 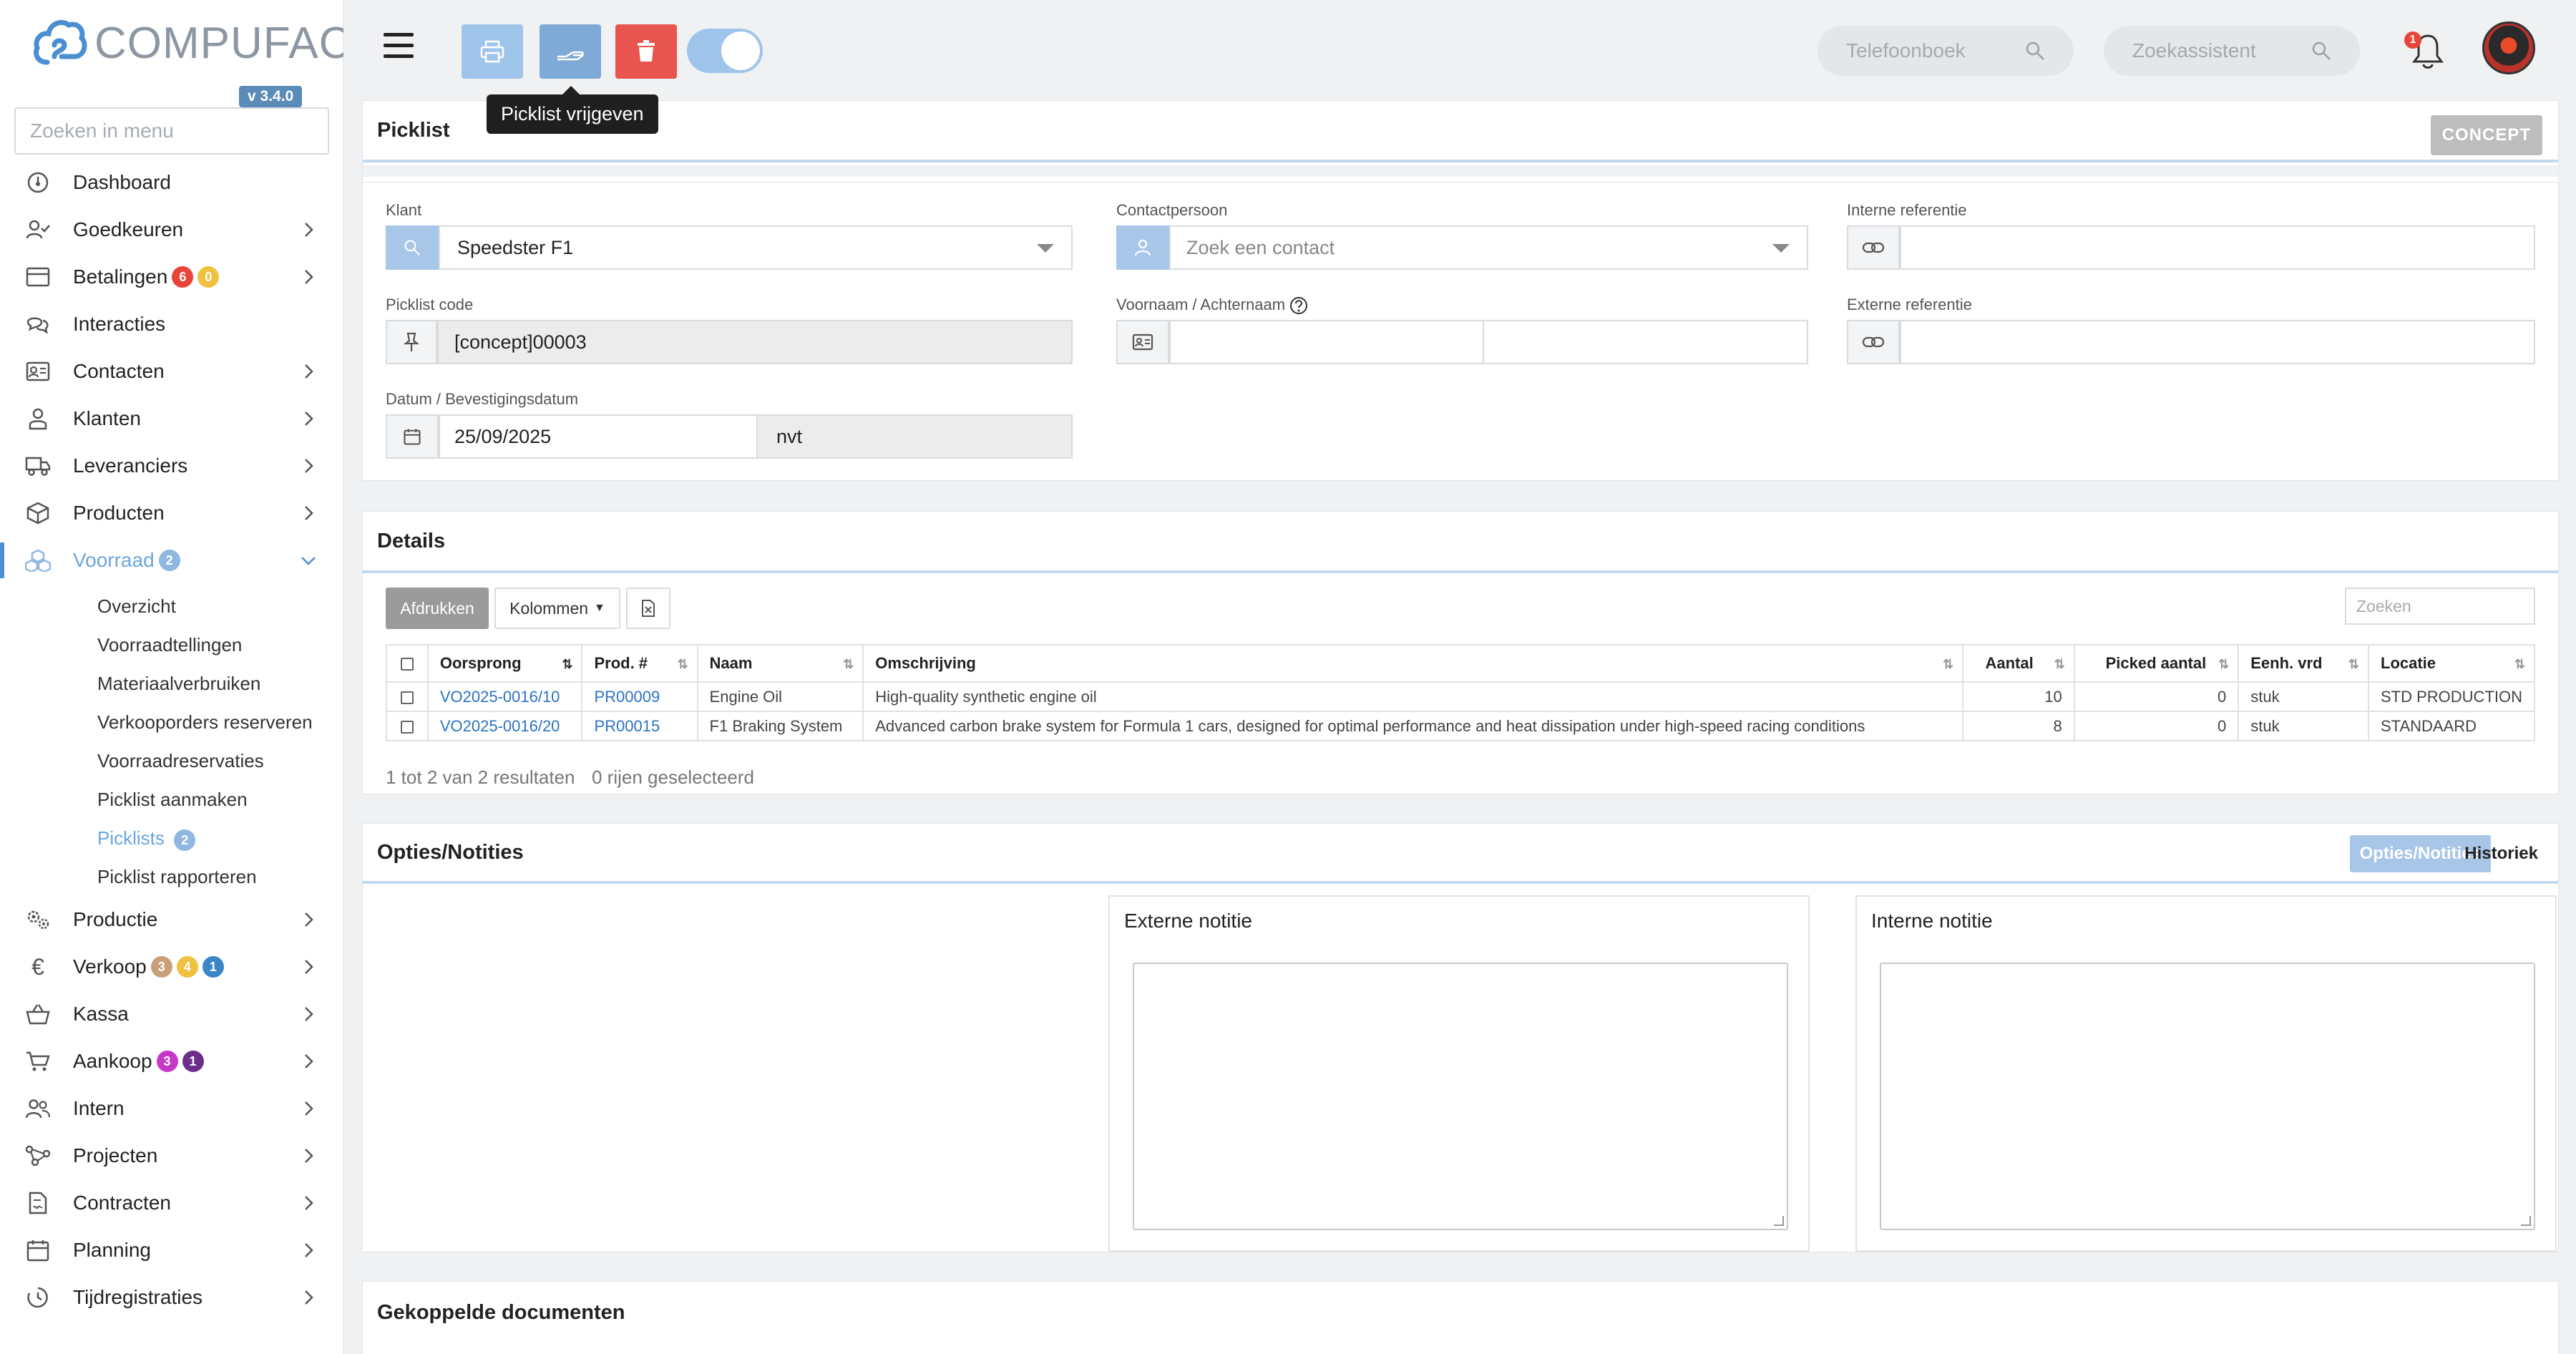 What do you see at coordinates (171, 722) in the screenshot?
I see `submenu-item-verkooporders-reserveren: Verkooporders reserveren` at bounding box center [171, 722].